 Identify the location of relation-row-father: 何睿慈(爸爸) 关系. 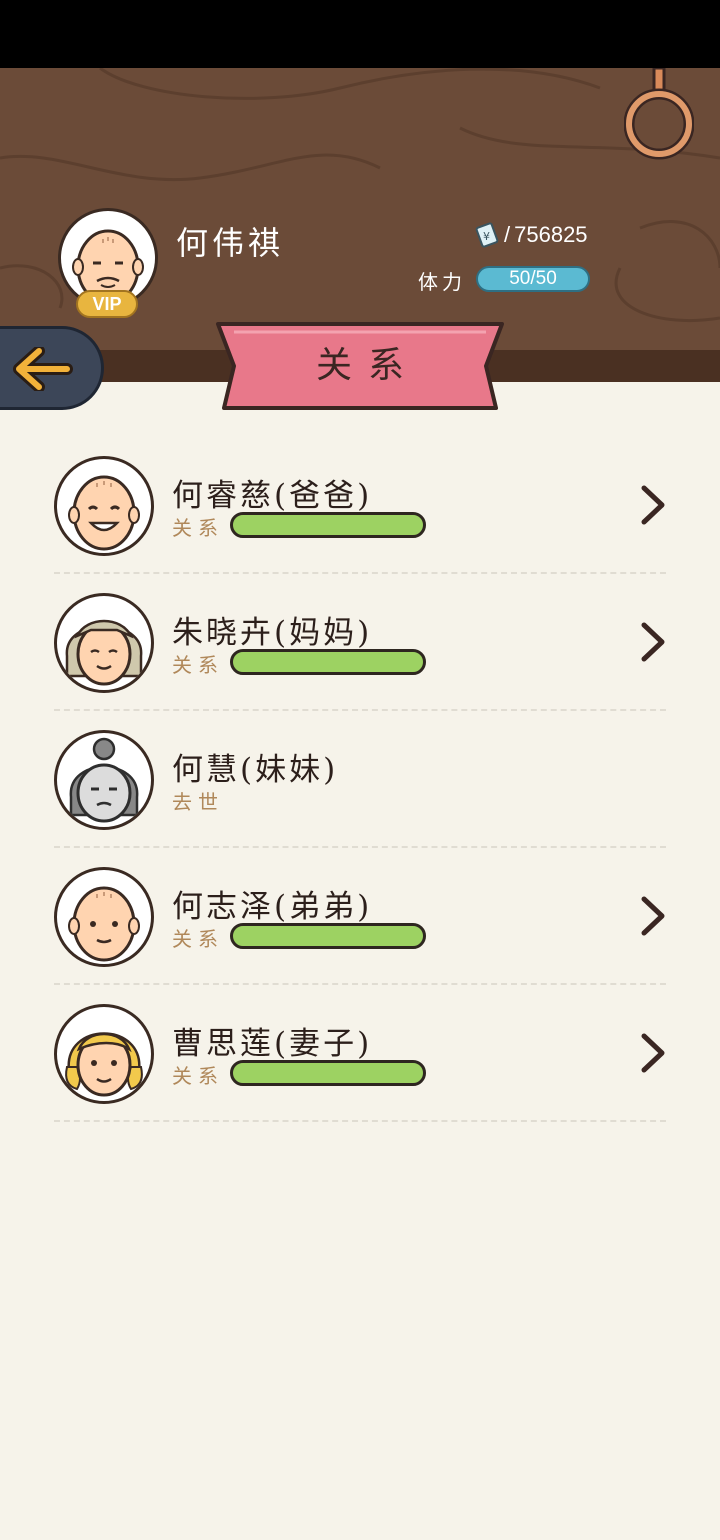
(360, 522).